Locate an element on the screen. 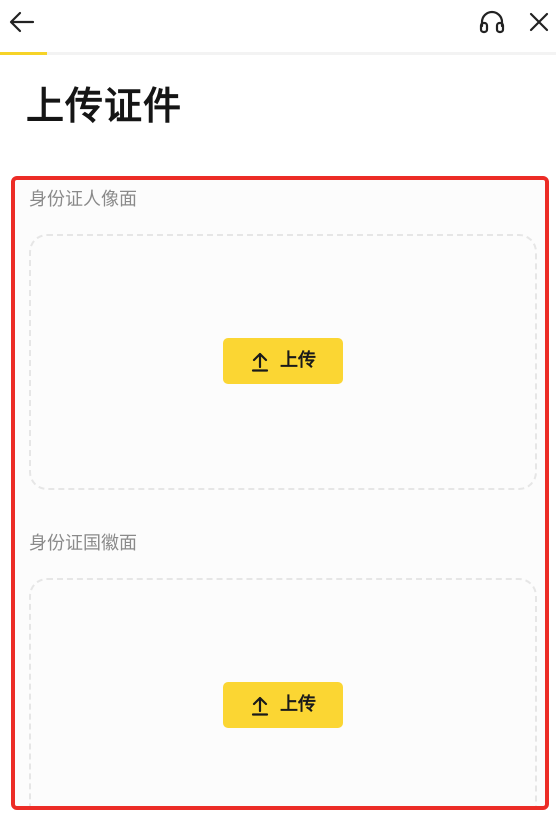 This screenshot has height=814, width=556. close-icon is located at coordinates (539, 22).